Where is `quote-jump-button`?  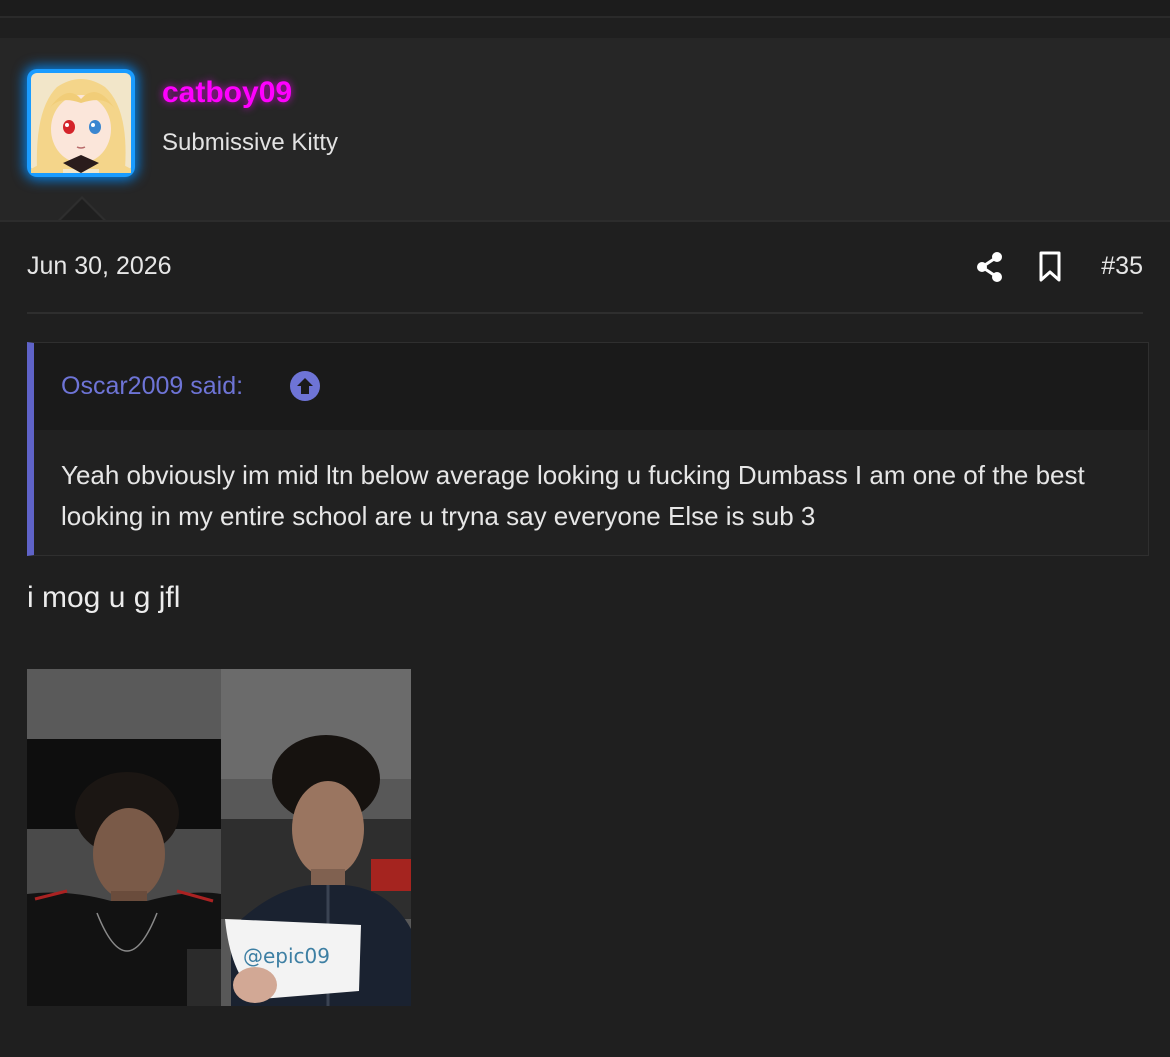
quote-jump-button is located at coordinates (305, 386).